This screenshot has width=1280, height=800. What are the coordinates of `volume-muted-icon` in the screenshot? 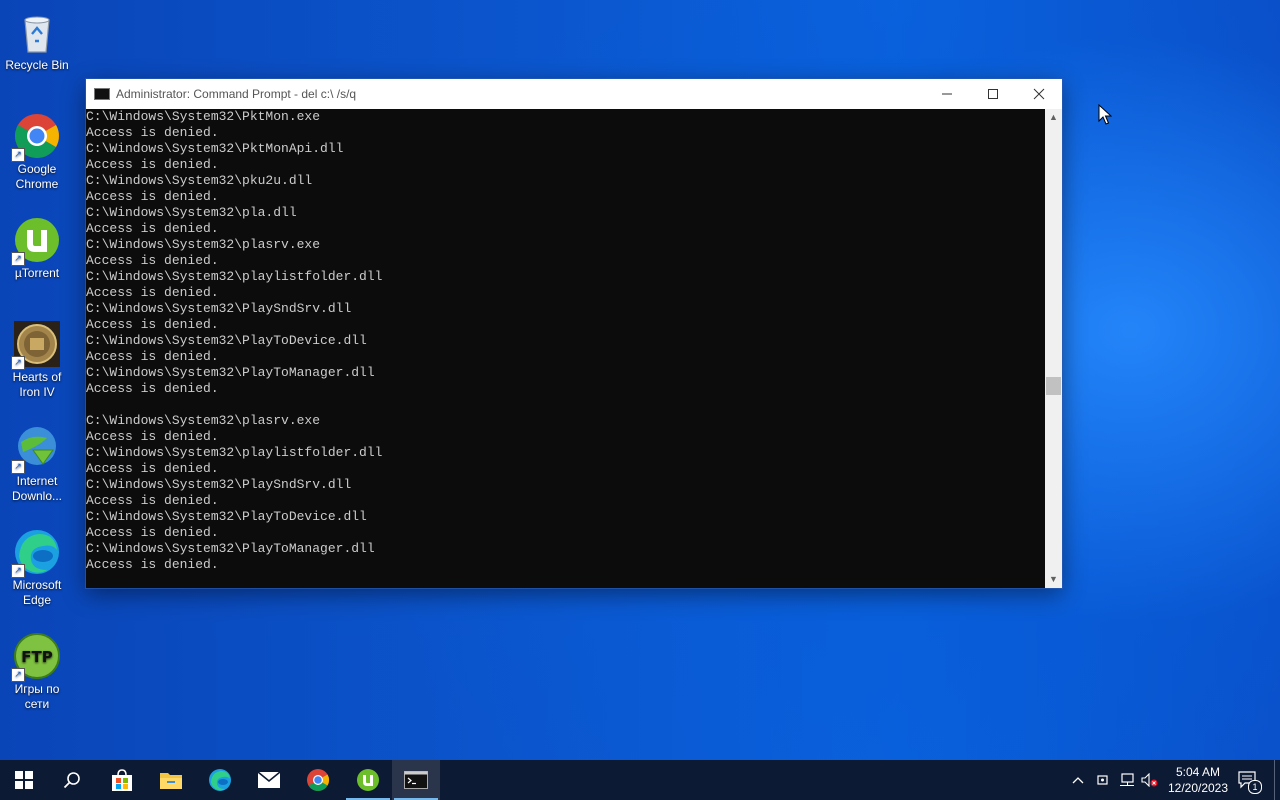 It's located at (1149, 780).